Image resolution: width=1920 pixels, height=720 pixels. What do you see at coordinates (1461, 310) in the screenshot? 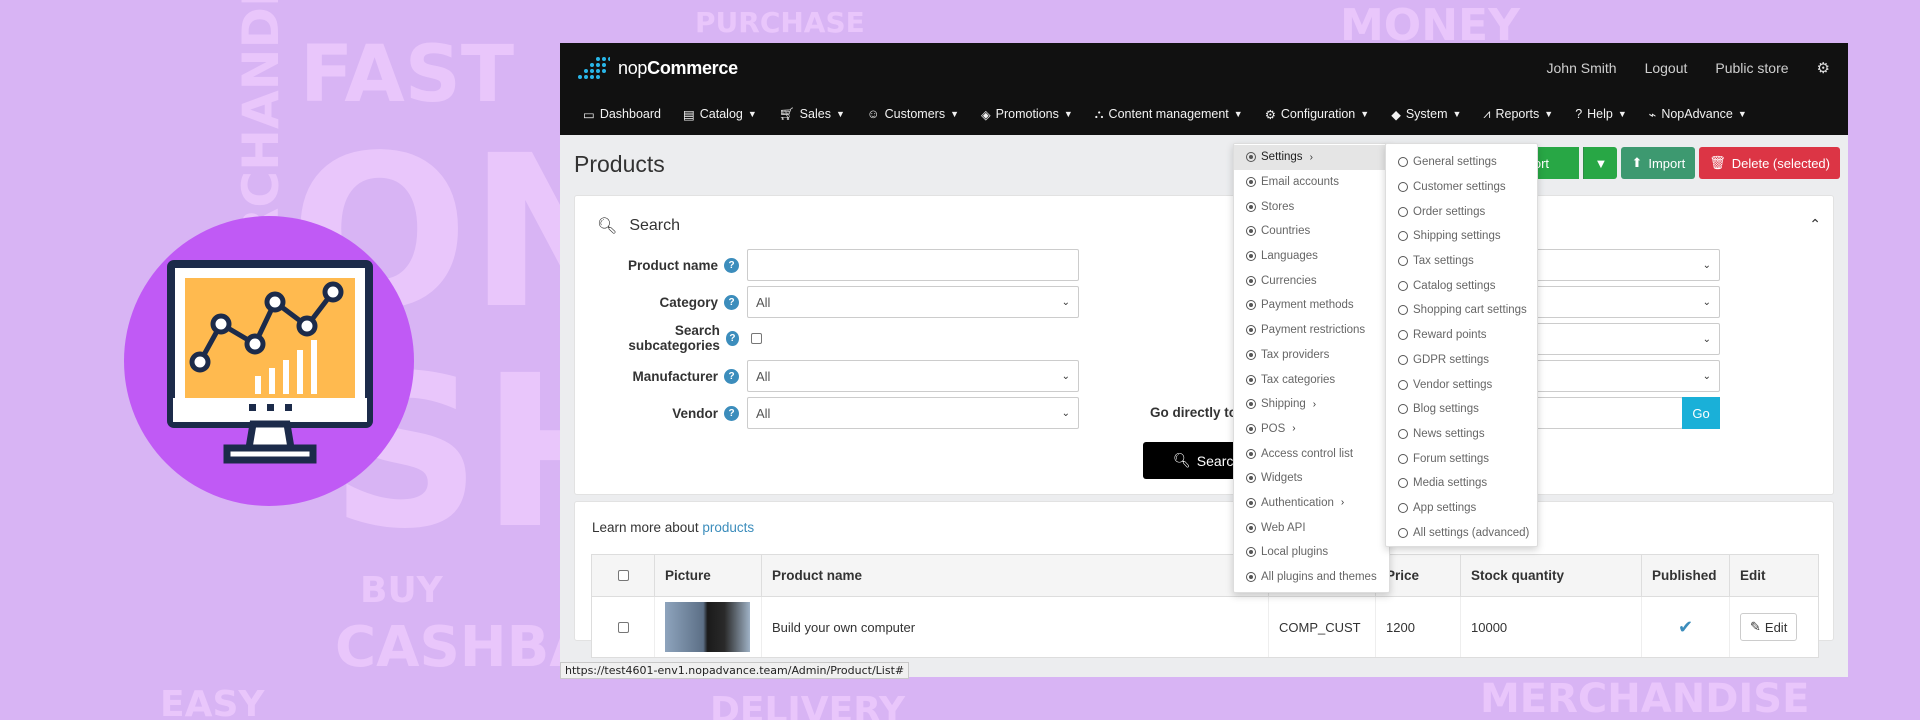
I see `settings-menu-item: Shopping cart settings` at bounding box center [1461, 310].